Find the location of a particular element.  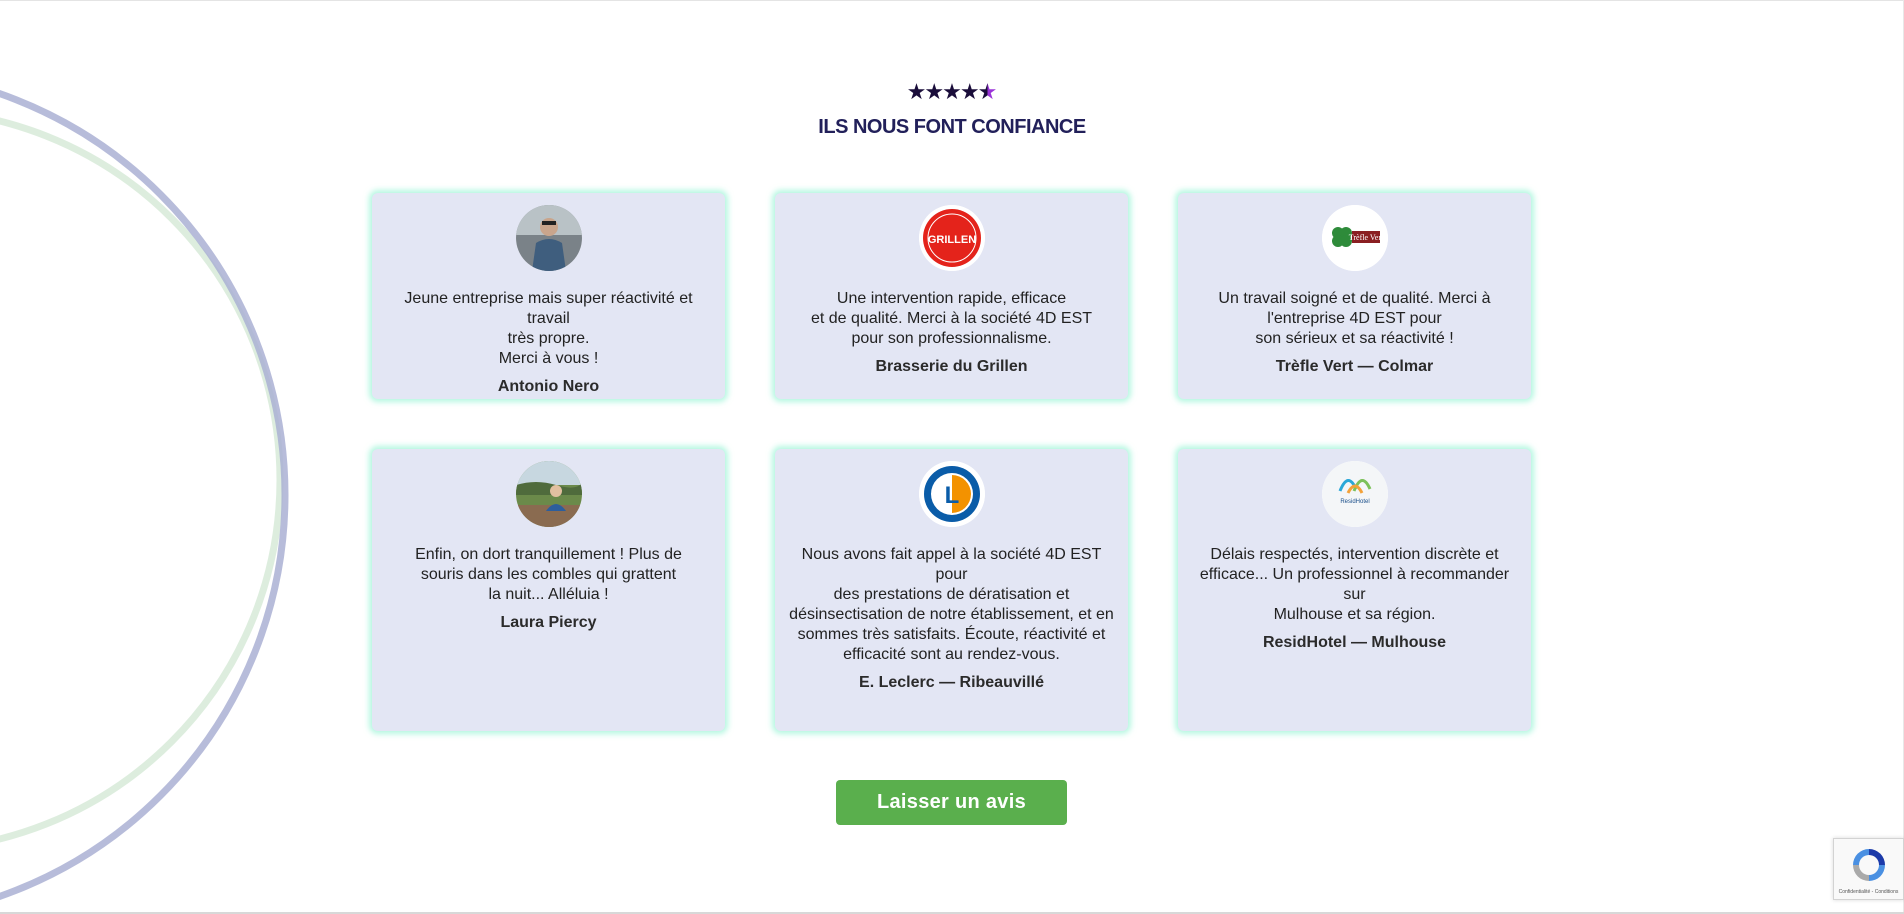

grillen-logo: GRILLEN is located at coordinates (951, 238).